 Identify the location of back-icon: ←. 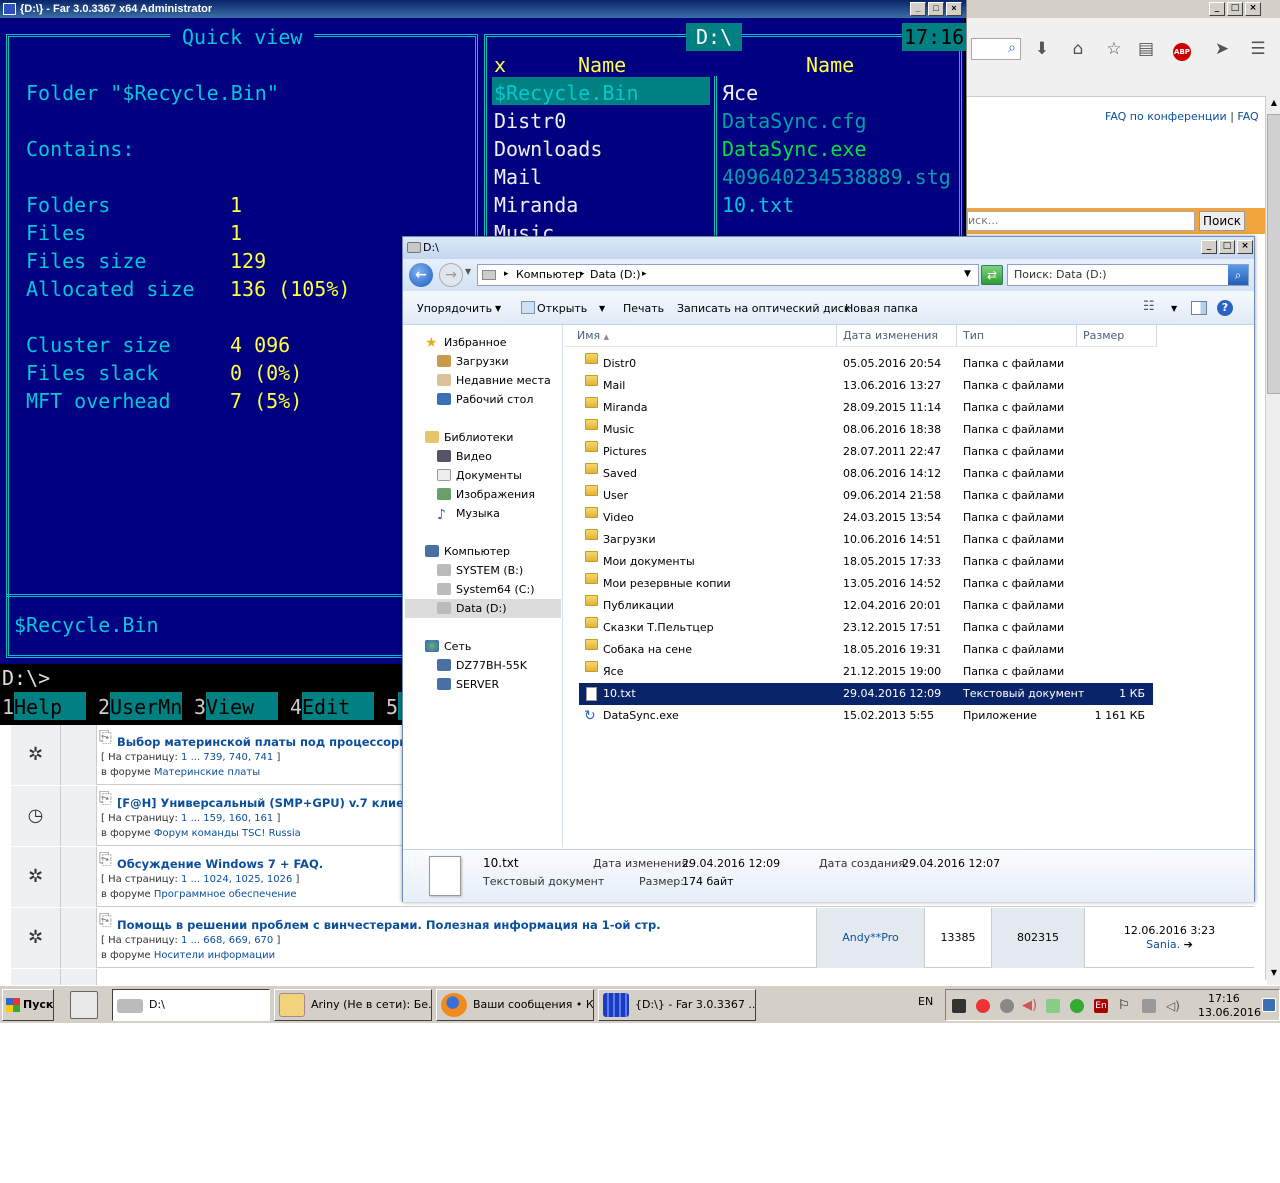
(421, 275).